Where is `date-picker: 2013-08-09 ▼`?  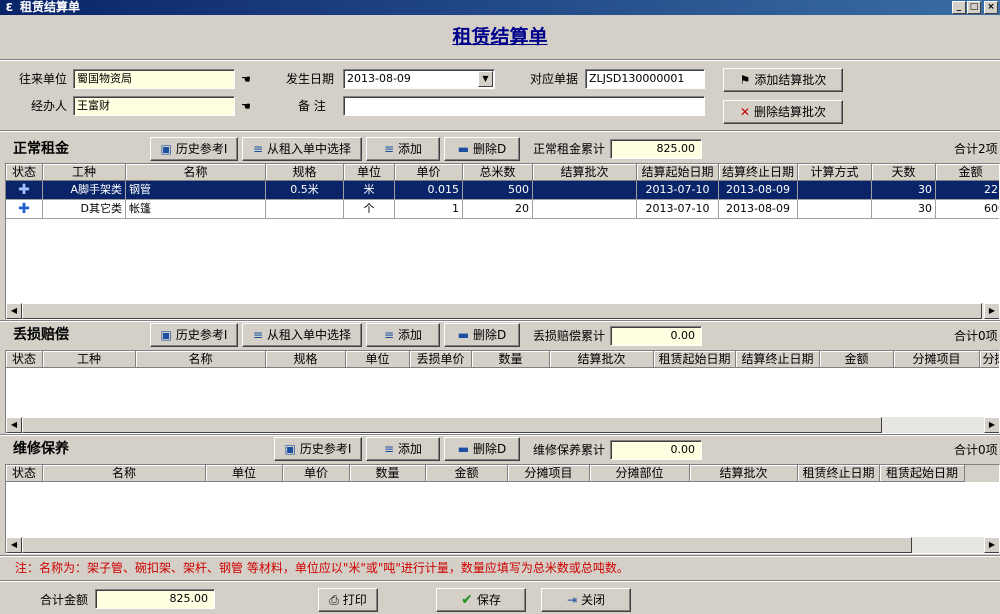
date-picker: 2013-08-09 ▼ is located at coordinates (419, 79).